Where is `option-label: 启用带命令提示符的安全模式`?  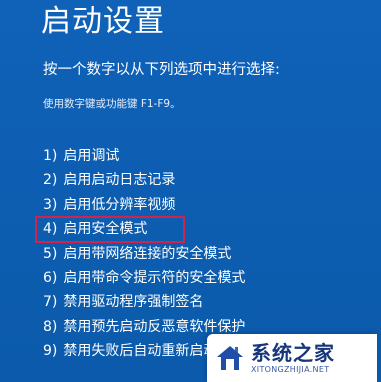 option-label: 启用带命令提示符的安全模式 is located at coordinates (154, 277).